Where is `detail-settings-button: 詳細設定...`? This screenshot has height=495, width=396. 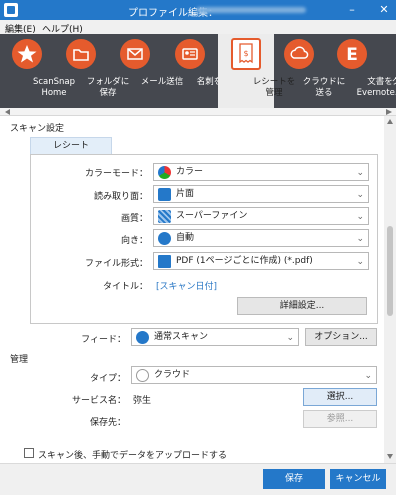
detail-settings-button: 詳細設定... is located at coordinates (302, 306).